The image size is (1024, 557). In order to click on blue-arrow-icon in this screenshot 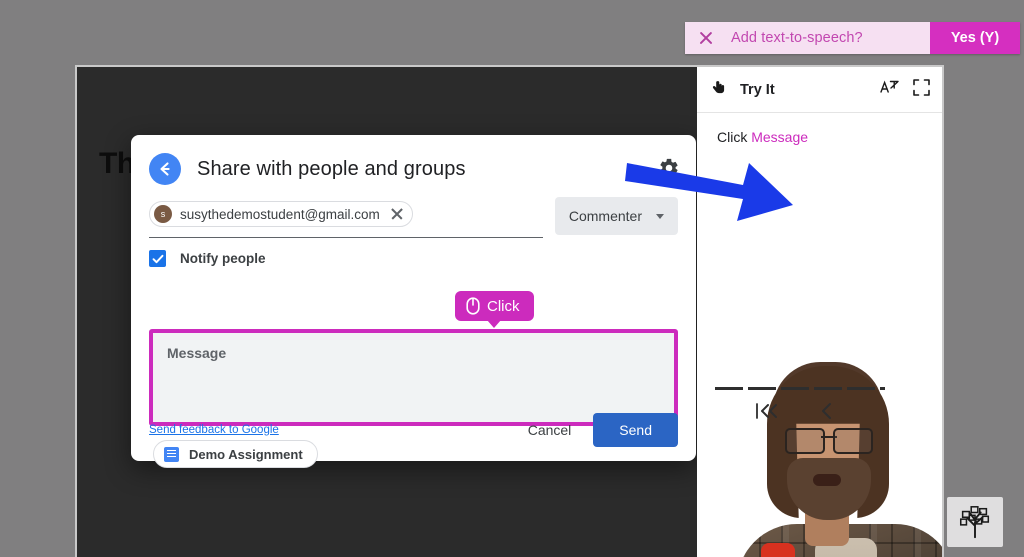, I will do `click(710, 189)`.